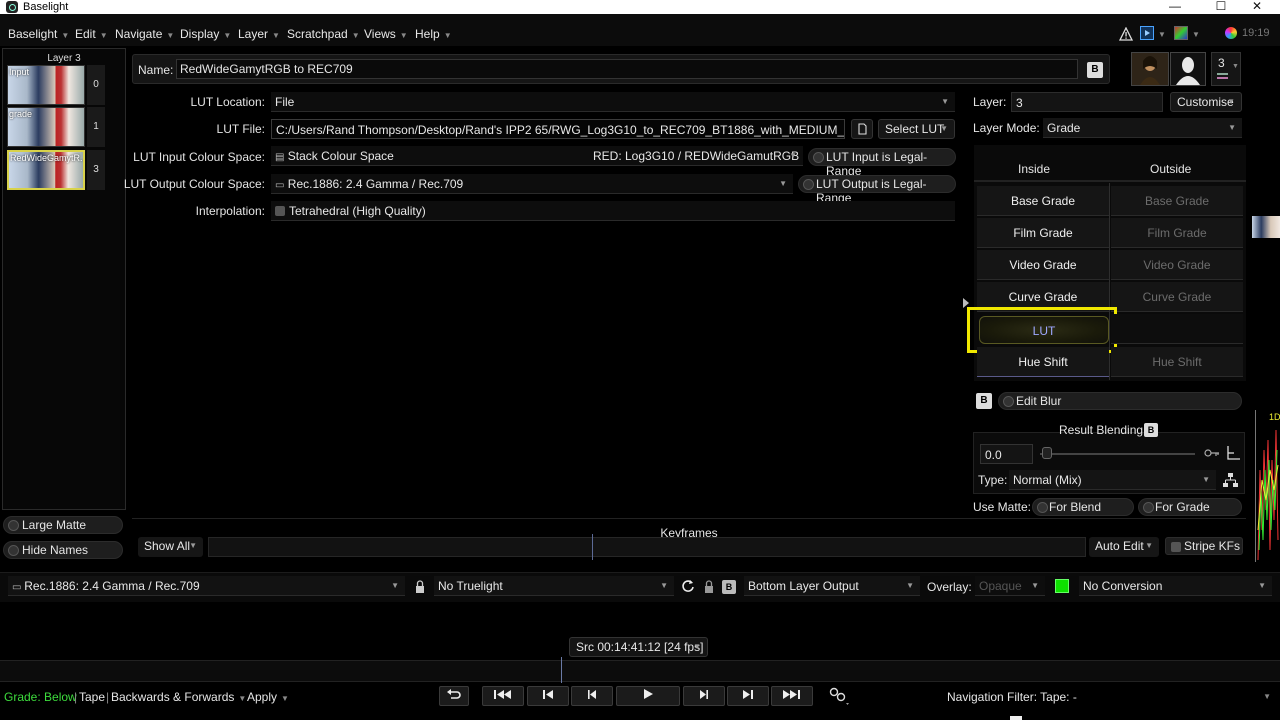 Image resolution: width=1280 pixels, height=720 pixels. What do you see at coordinates (748, 696) in the screenshot?
I see `next-shot-button` at bounding box center [748, 696].